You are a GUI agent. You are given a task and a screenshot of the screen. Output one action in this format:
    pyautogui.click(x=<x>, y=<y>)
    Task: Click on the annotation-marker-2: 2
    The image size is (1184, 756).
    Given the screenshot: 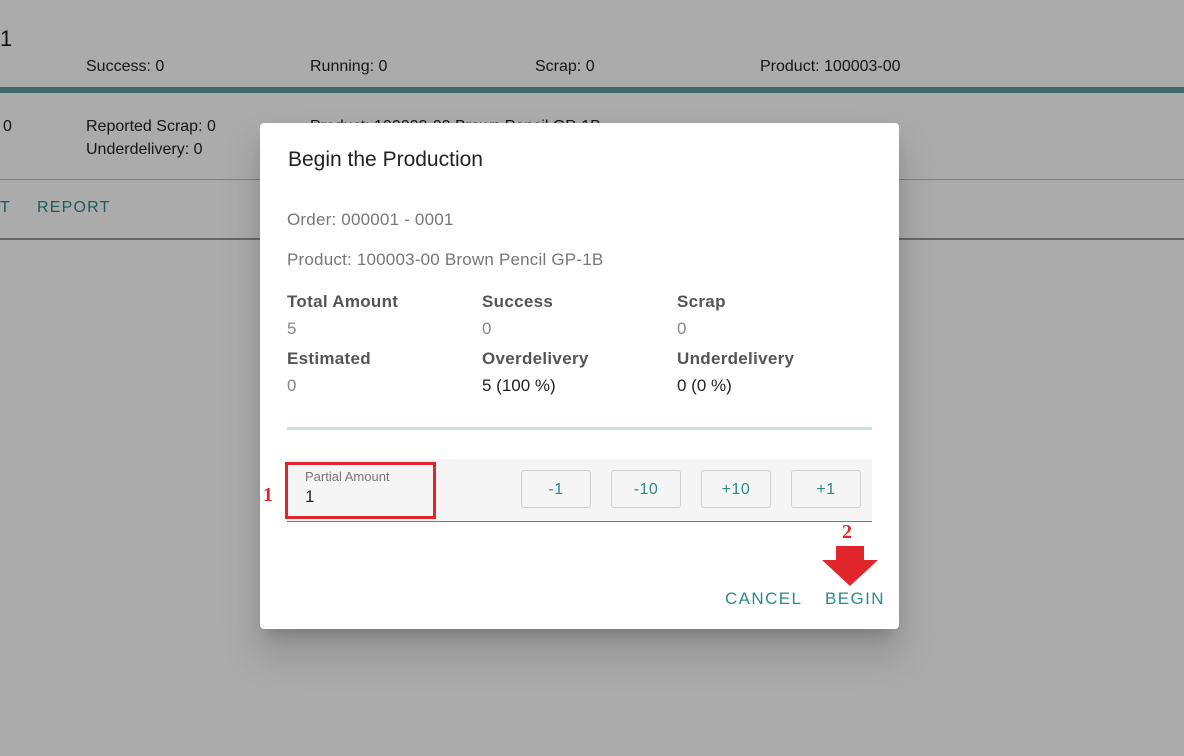 What is the action you would take?
    pyautogui.click(x=847, y=532)
    